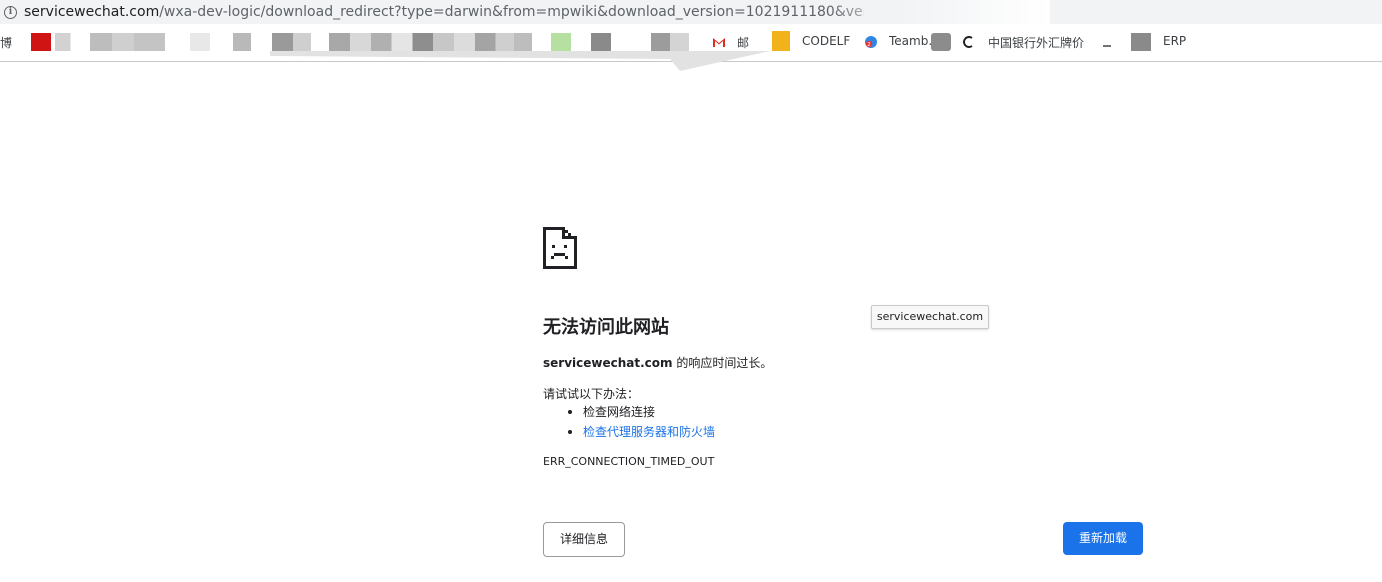  What do you see at coordinates (560, 248) in the screenshot?
I see `sad-page-icon` at bounding box center [560, 248].